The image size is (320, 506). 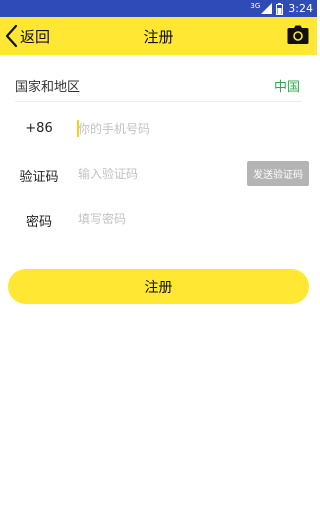 I want to click on network-type: 3G, so click(x=255, y=5).